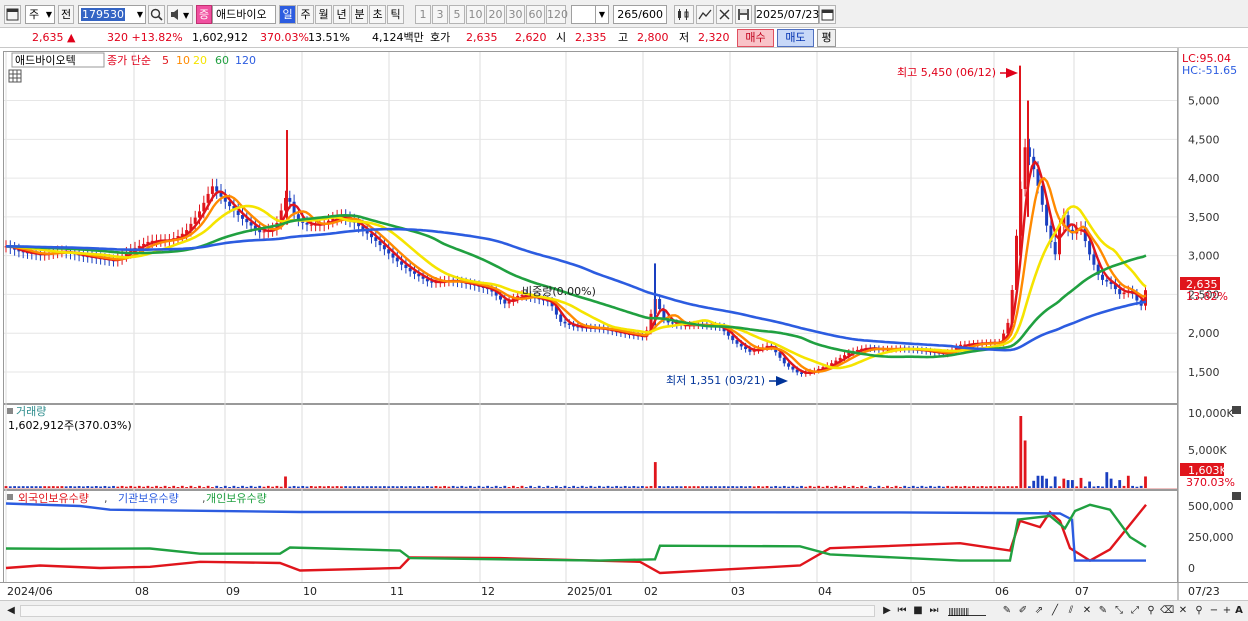  What do you see at coordinates (457, 14) in the screenshot?
I see `minute-unit-tab: 5` at bounding box center [457, 14].